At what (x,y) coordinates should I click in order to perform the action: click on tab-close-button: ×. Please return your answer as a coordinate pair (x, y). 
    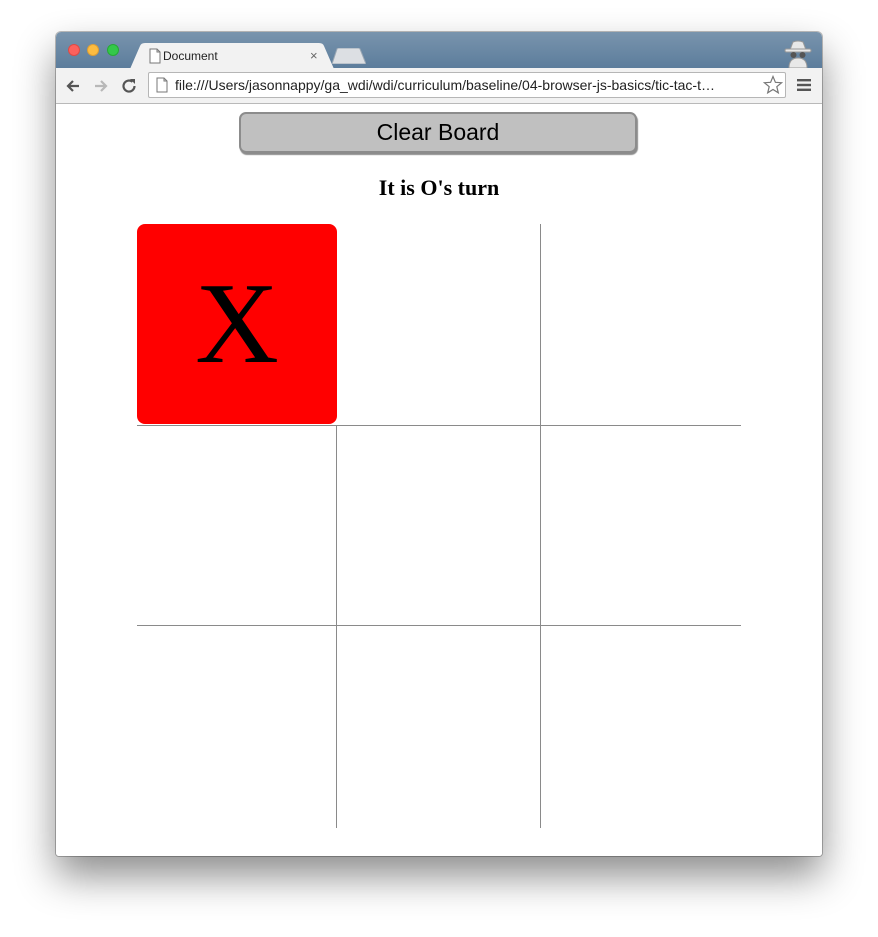
    Looking at the image, I should click on (314, 55).